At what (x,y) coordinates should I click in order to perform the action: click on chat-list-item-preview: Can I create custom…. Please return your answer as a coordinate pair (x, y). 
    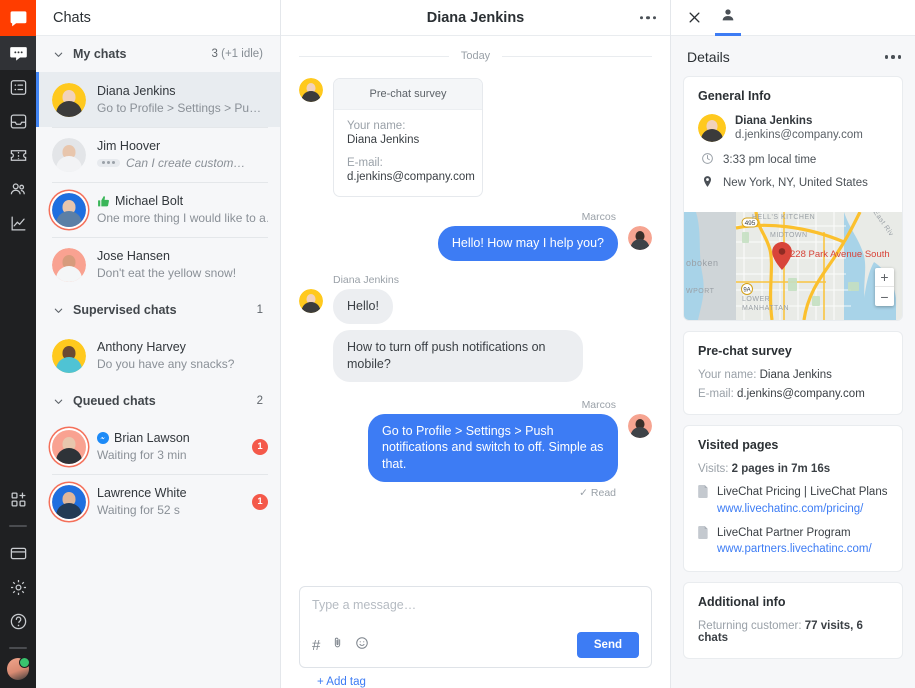
    Looking at the image, I should click on (182, 163).